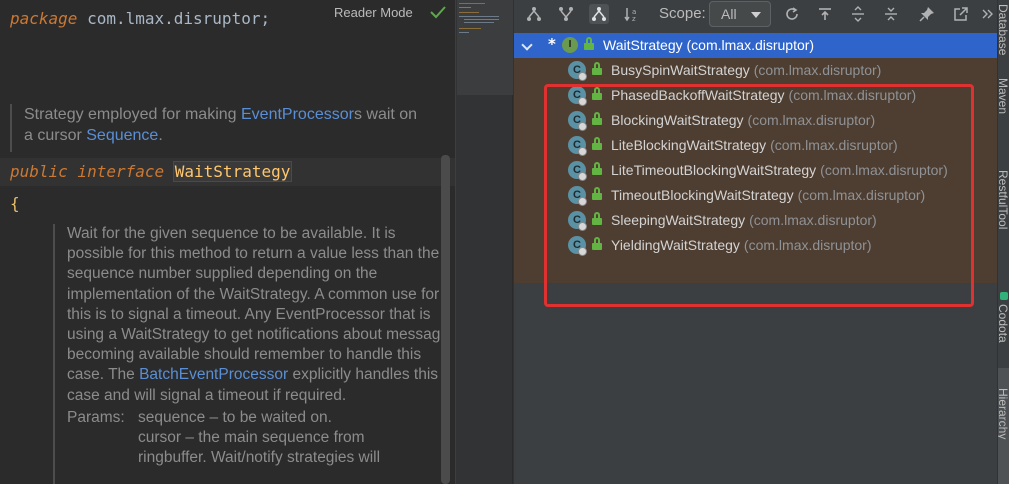 The image size is (1009, 484). Describe the element at coordinates (235, 417) in the screenshot. I see `param-entry: sequence – to be waited on.` at that location.